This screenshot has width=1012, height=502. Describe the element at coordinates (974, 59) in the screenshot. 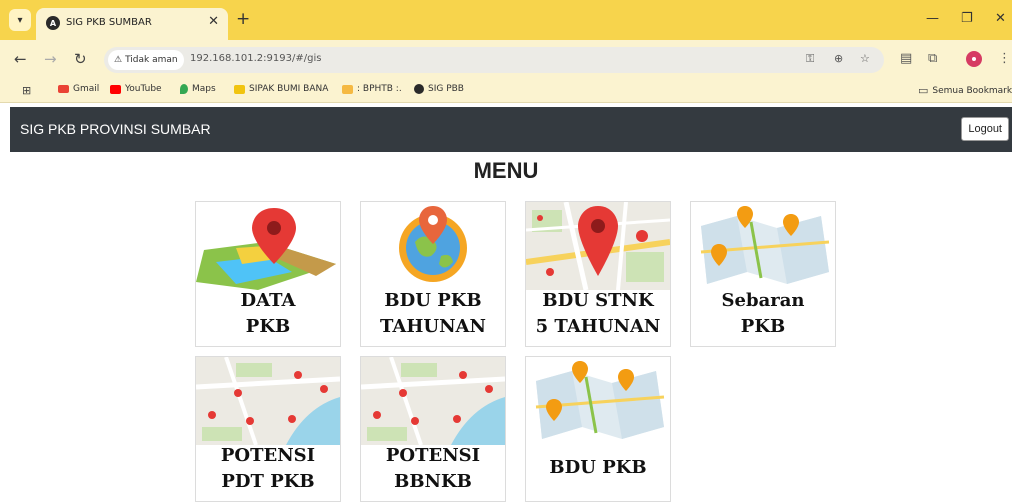

I see `profile-avatar` at that location.